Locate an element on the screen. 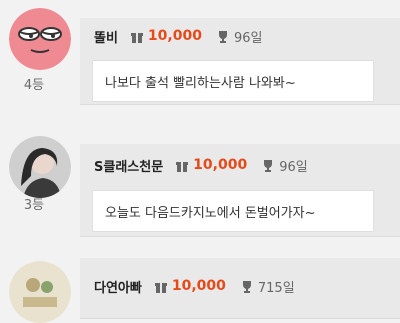 This screenshot has height=323, width=400. pink-face-avatar-icon is located at coordinates (40, 39).